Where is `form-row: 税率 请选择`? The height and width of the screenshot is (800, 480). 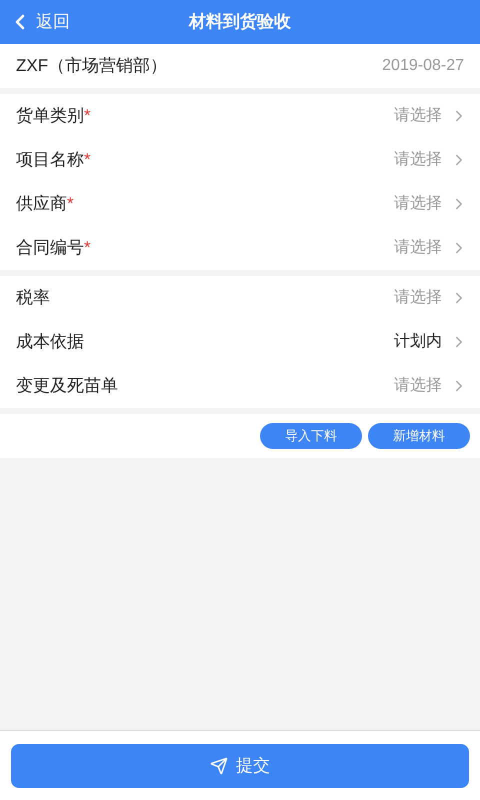
form-row: 税率 请选择 is located at coordinates (240, 298).